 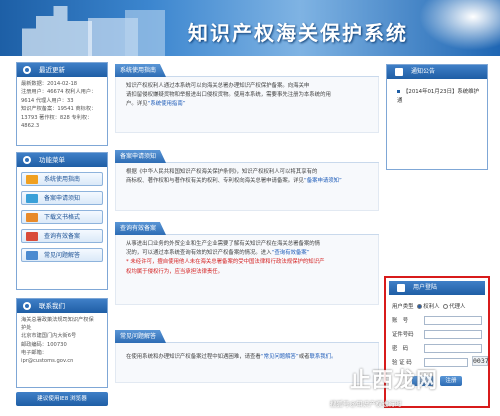 I want to click on body-line: 根据《中华人民共和国知识产权海关保护条例》，知识产权权利人可以将其享有的, so click(x=222, y=172).